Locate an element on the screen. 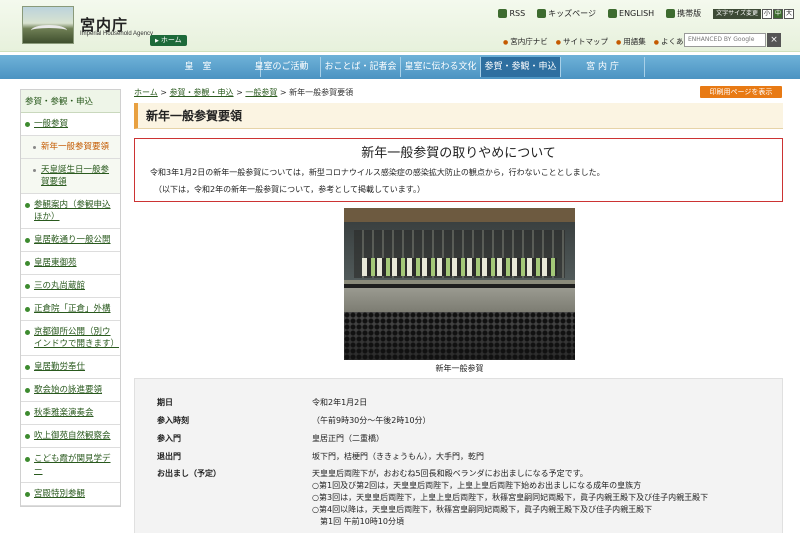  kids-link: キッズページ is located at coordinates (566, 13).